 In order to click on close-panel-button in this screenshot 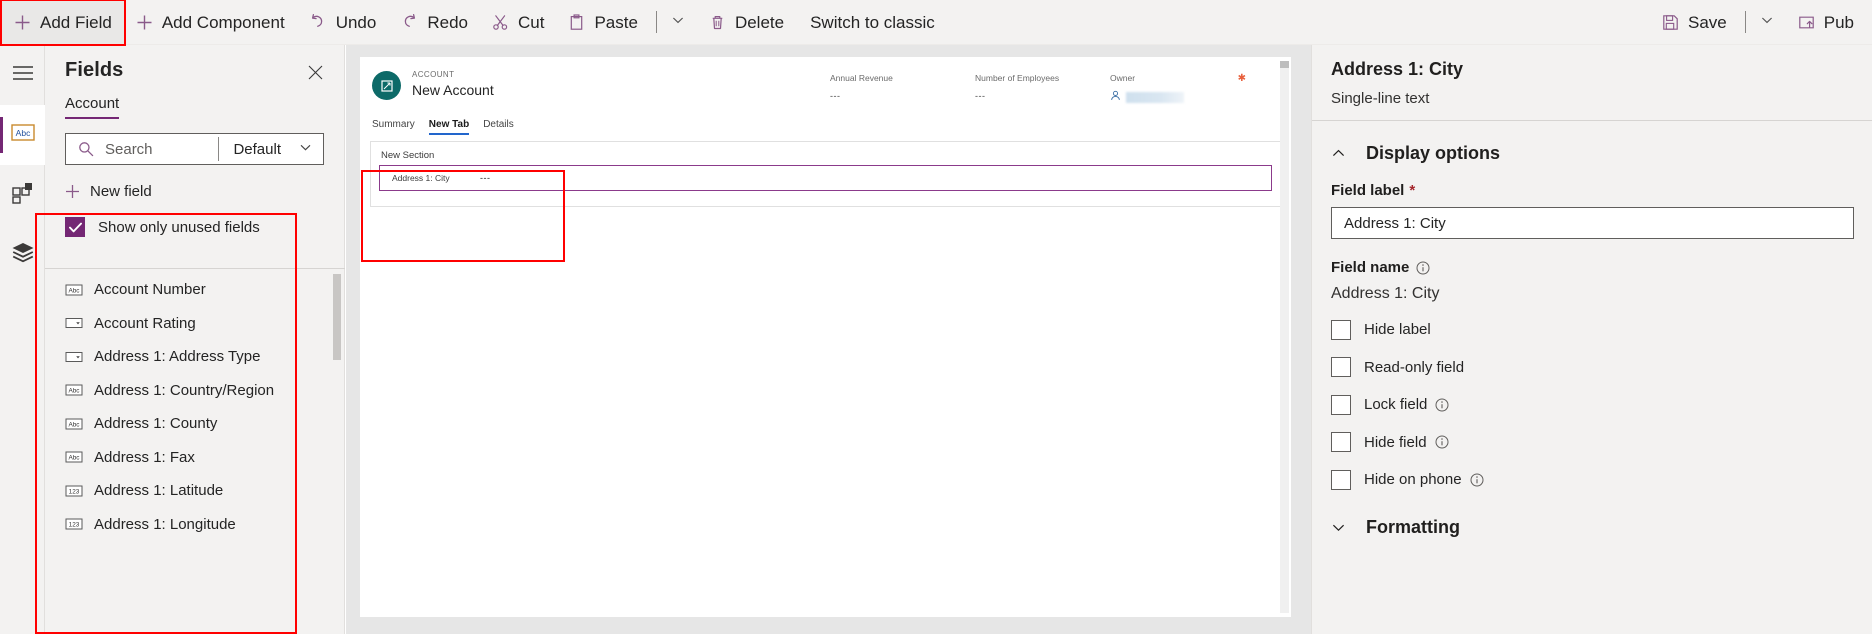, I will do `click(315, 72)`.